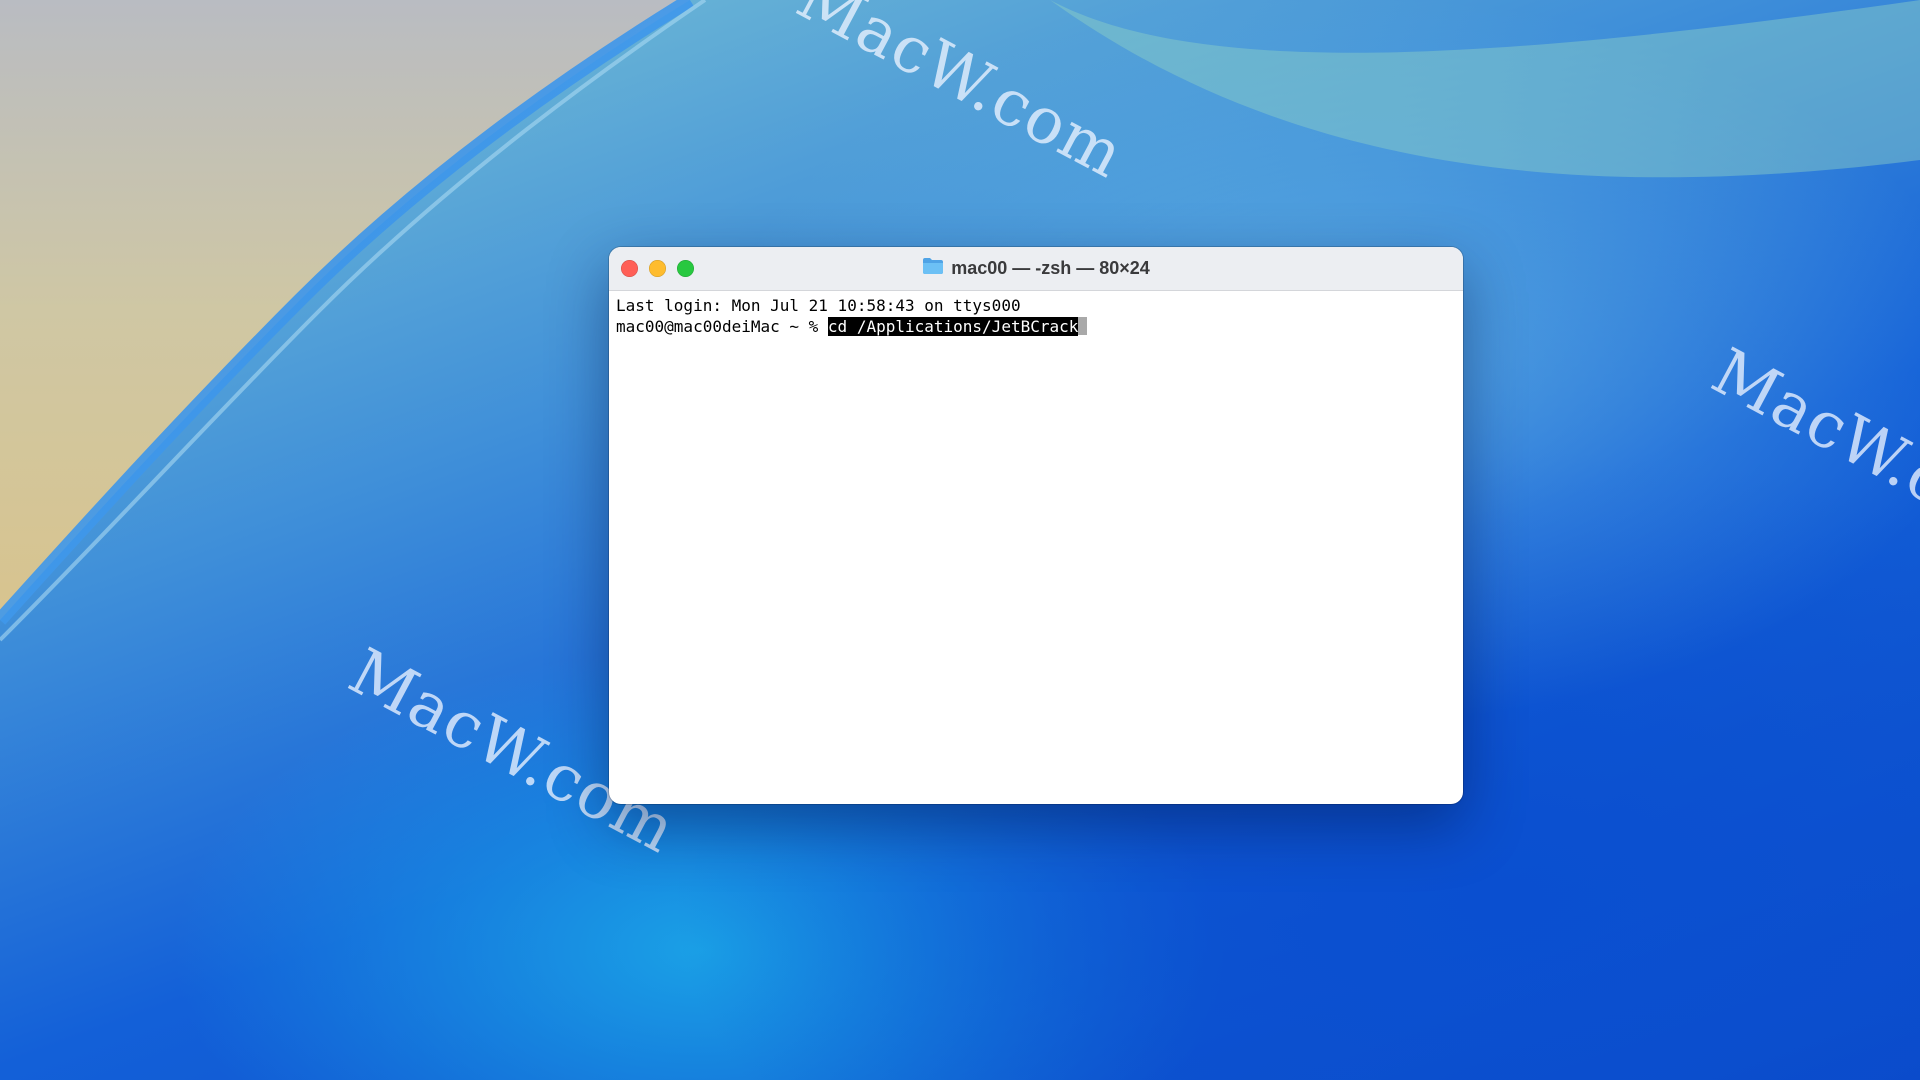 This screenshot has height=1080, width=1920. I want to click on window-controls, so click(657, 268).